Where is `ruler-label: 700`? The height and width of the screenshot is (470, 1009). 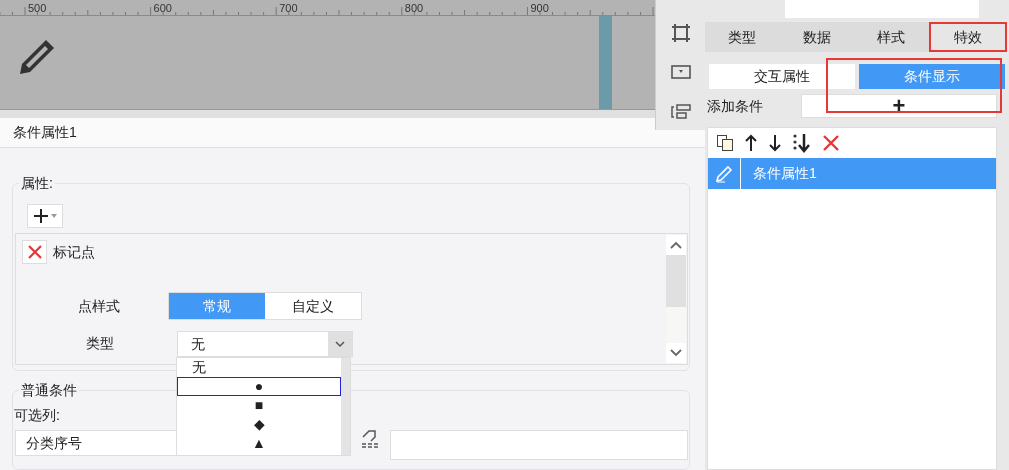
ruler-label: 700 is located at coordinates (288, 8).